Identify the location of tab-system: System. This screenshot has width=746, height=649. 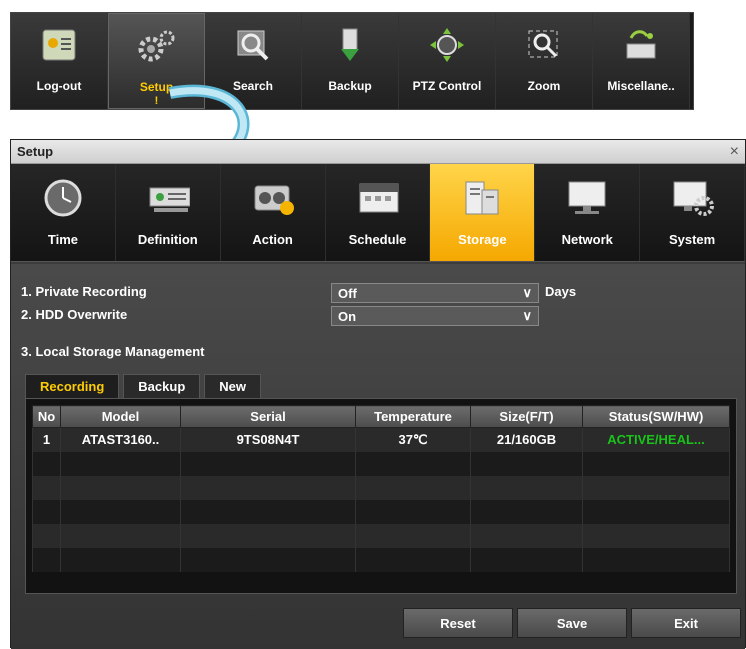
(693, 212).